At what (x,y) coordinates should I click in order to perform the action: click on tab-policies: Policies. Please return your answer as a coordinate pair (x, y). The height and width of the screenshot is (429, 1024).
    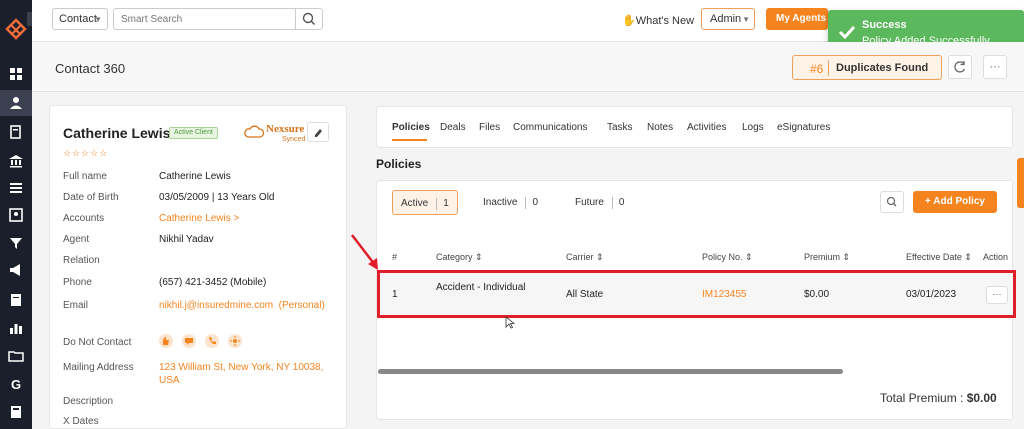
    Looking at the image, I should click on (411, 127).